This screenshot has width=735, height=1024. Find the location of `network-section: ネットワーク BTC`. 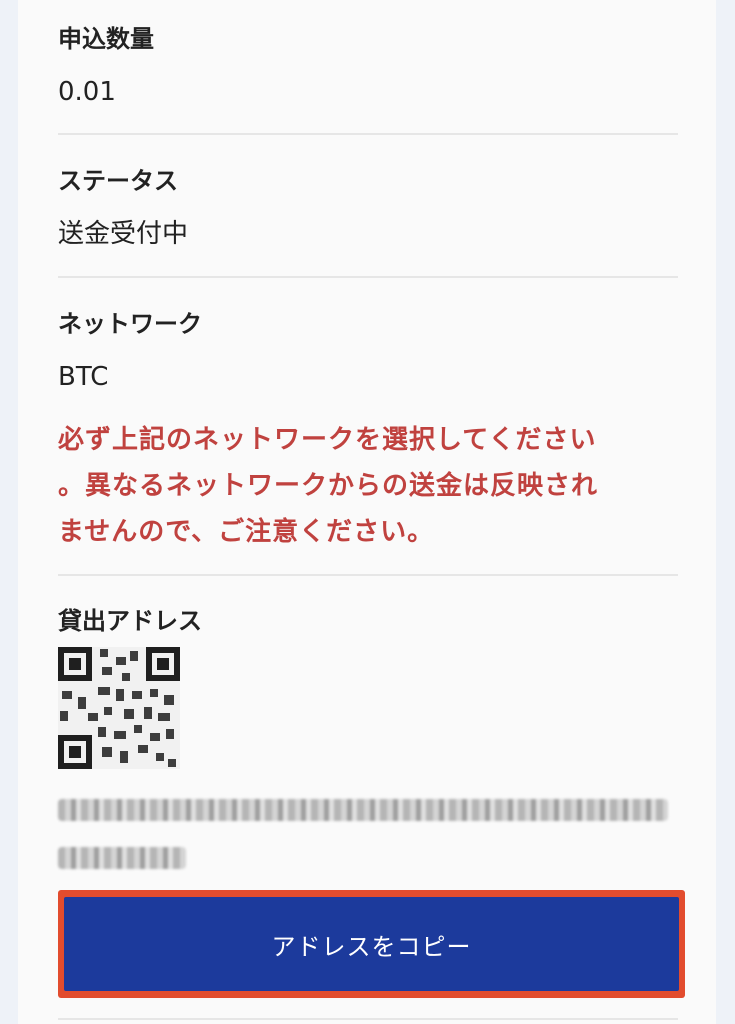

network-section: ネットワーク BTC is located at coordinates (368, 351).